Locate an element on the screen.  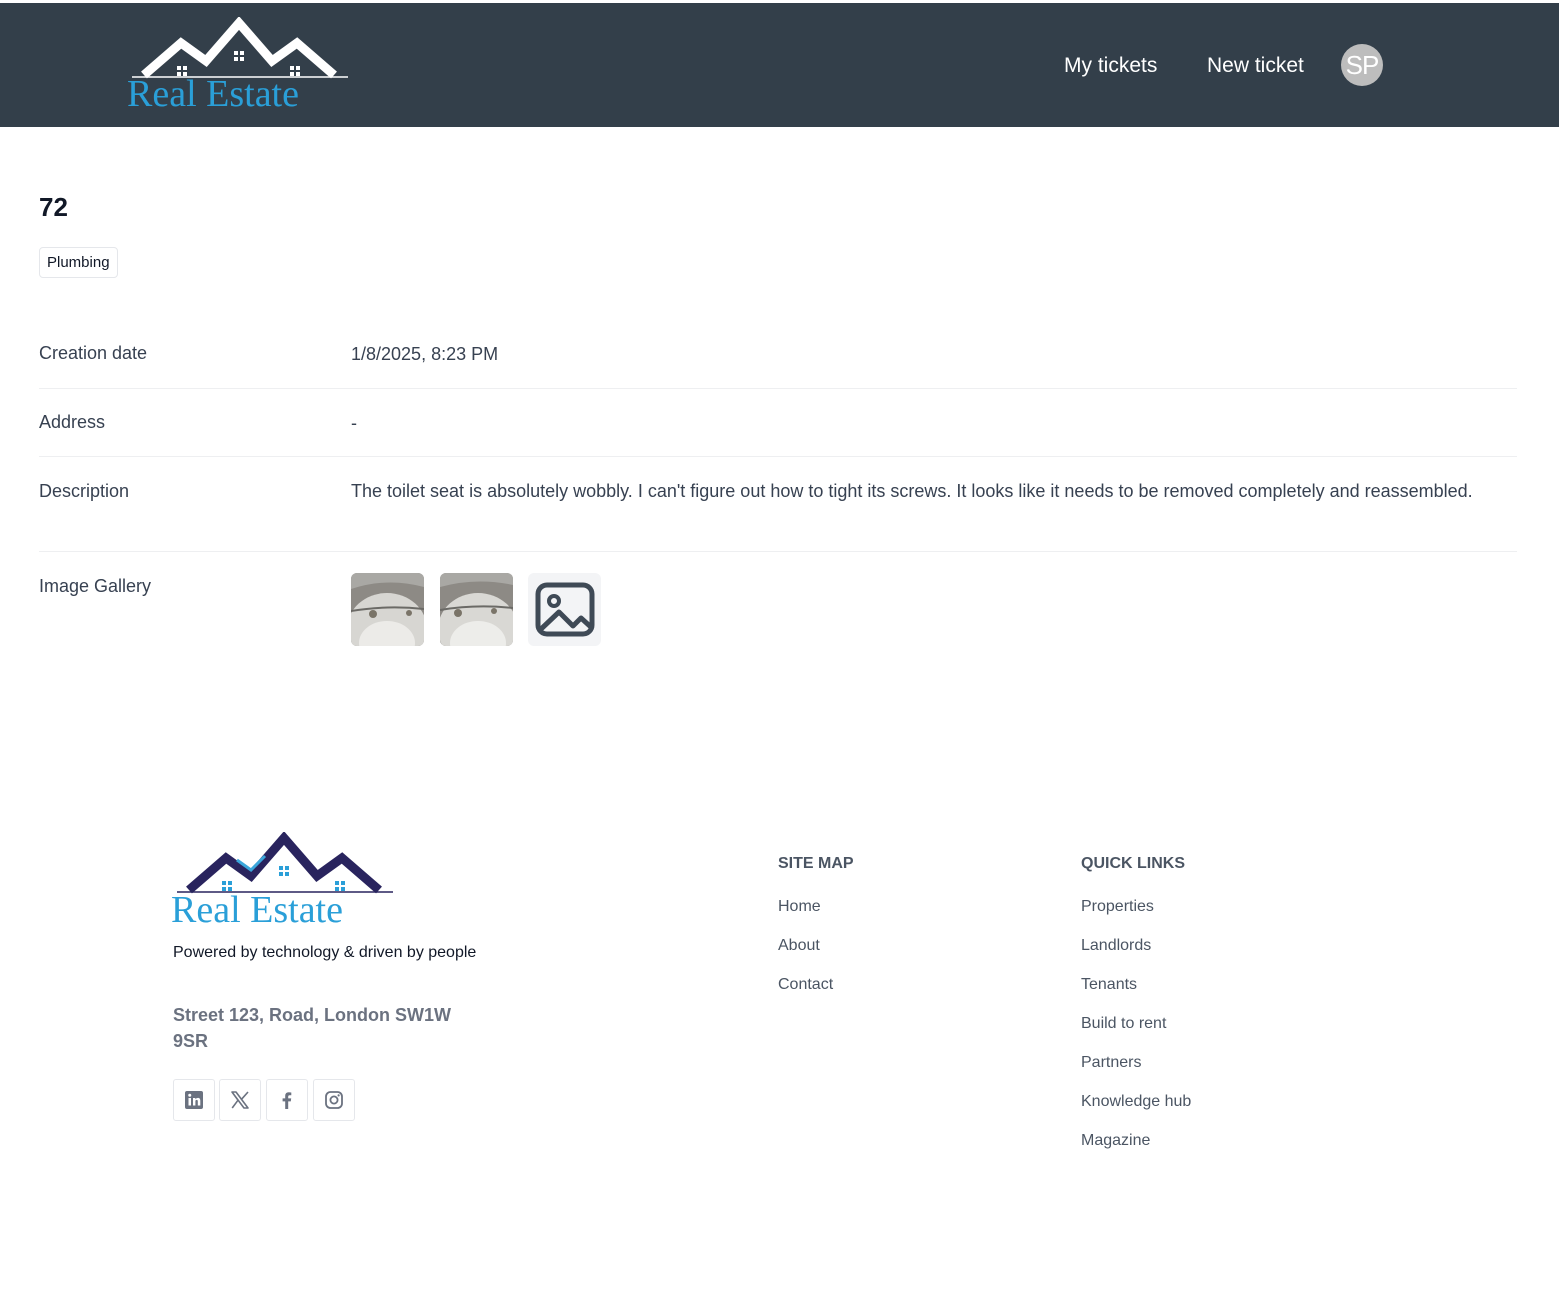
footer-link-tenants: Tenants is located at coordinates (1109, 985).